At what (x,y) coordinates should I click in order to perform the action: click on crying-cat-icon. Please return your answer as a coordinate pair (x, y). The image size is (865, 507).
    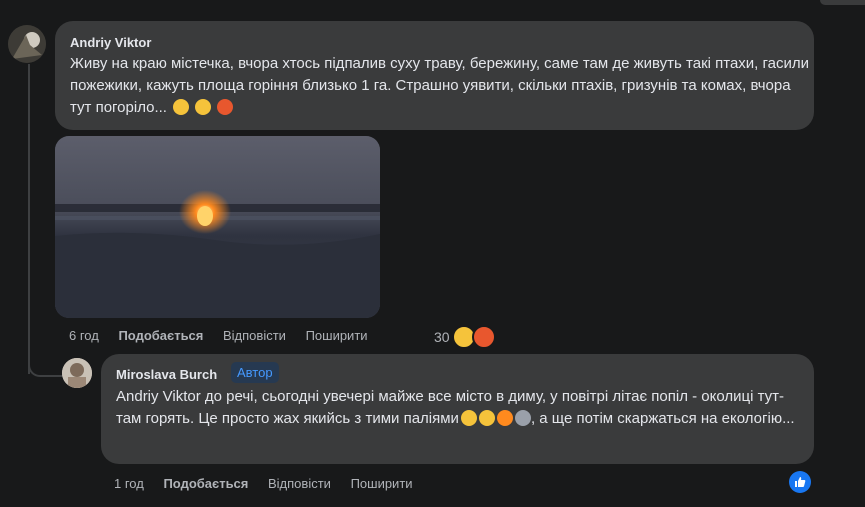
    Looking at the image, I should click on (468, 418).